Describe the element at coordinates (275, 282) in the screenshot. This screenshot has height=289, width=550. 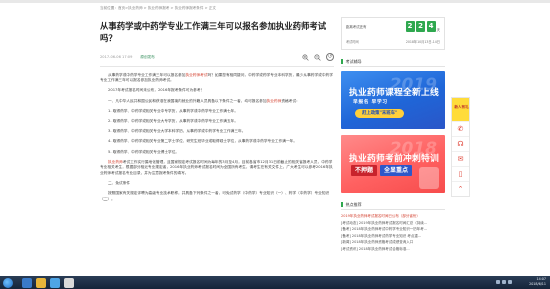
I see `windows-taskbar: 14:07 2018/6/11` at that location.